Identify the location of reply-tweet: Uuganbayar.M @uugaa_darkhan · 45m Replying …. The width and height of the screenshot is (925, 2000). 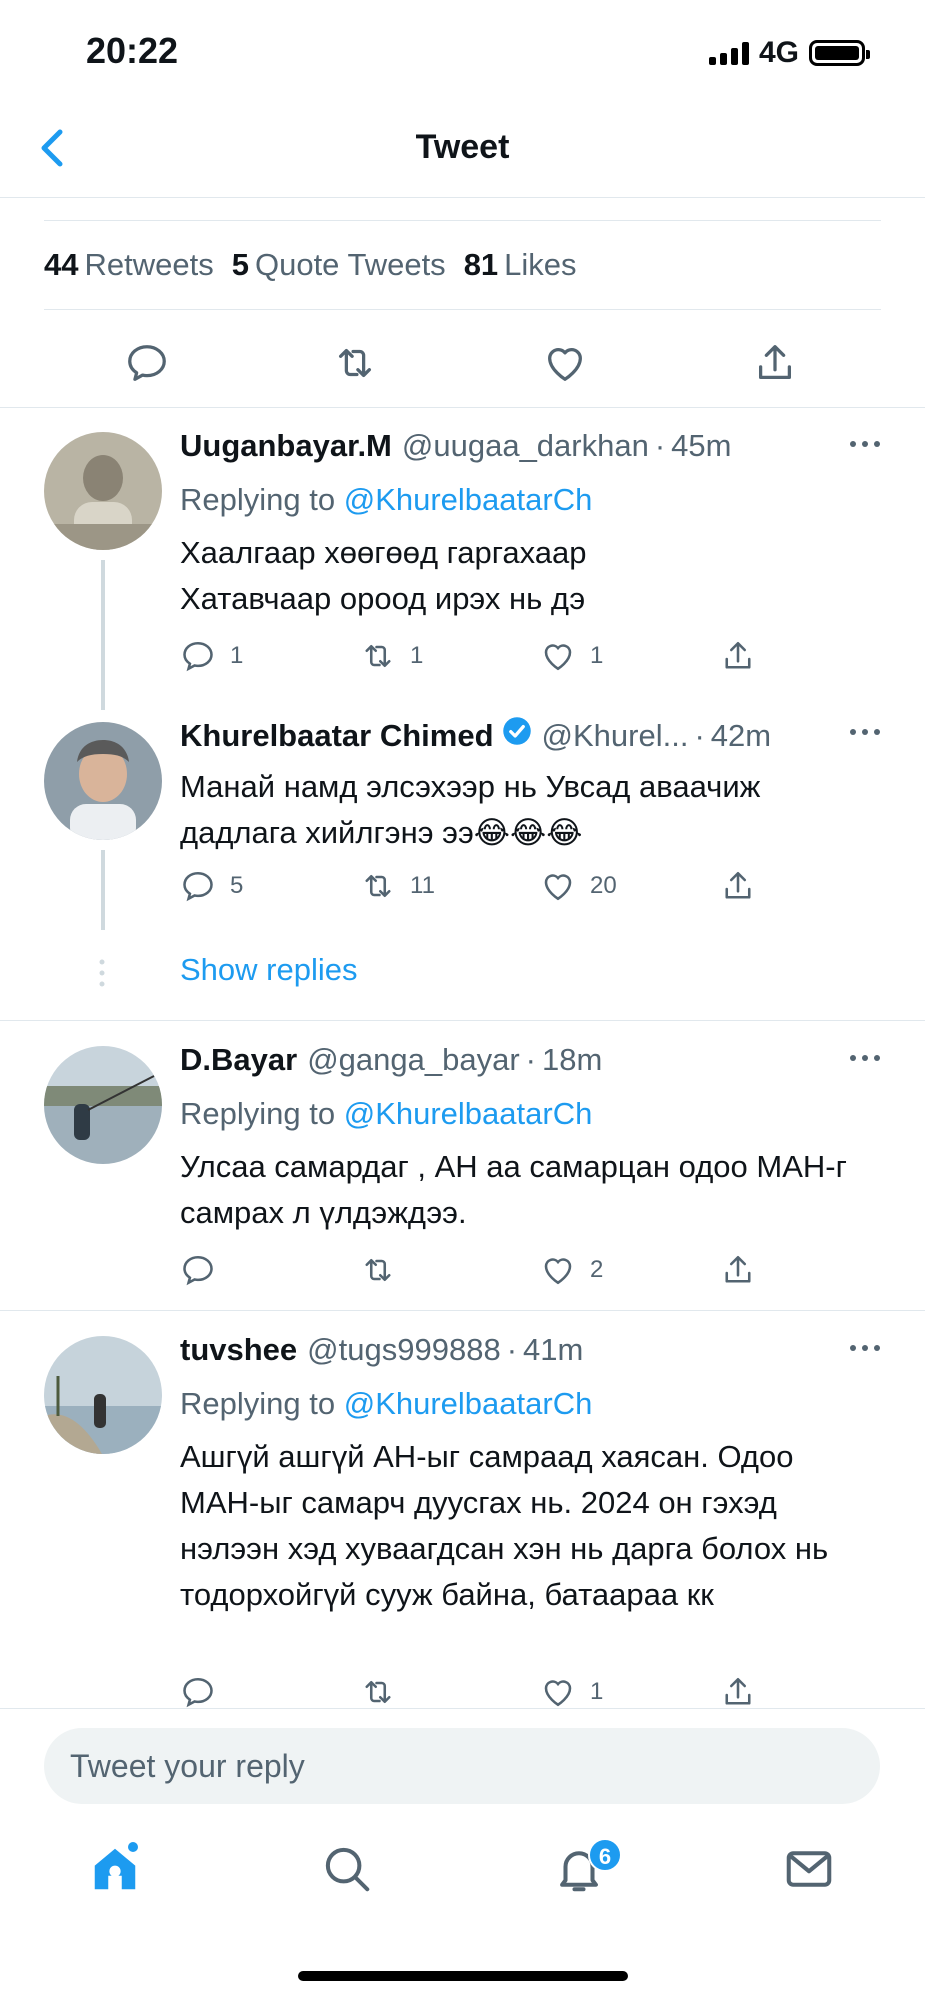
(462, 558).